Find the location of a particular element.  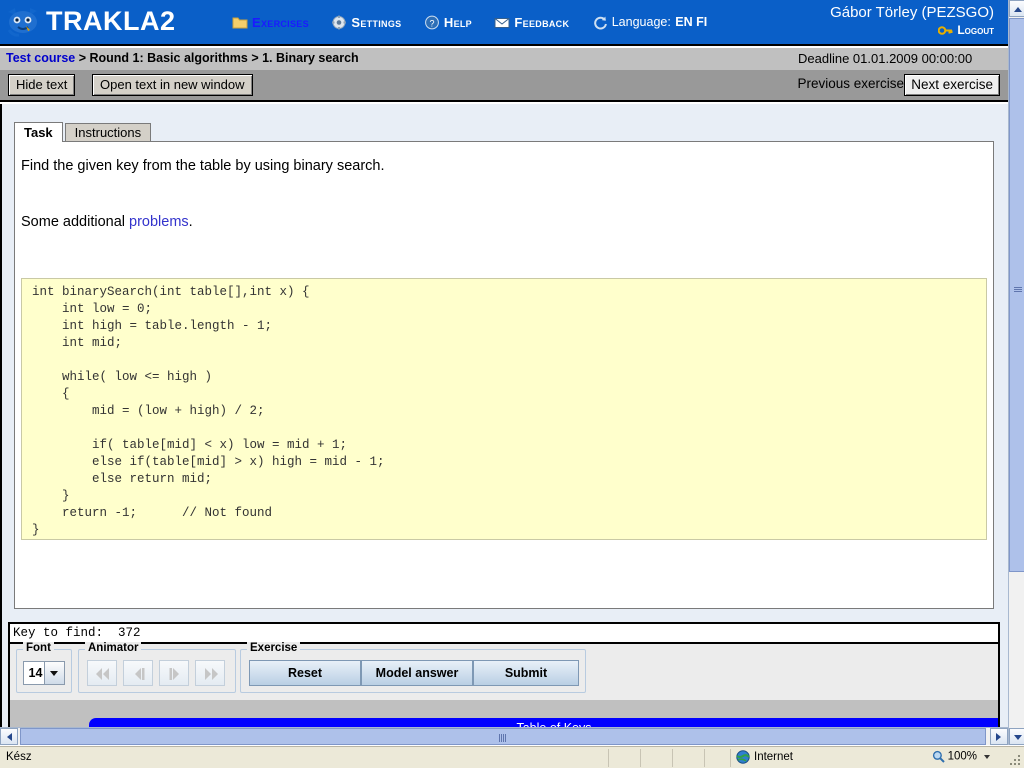

nav-item-help: ? Help is located at coordinates (448, 24).